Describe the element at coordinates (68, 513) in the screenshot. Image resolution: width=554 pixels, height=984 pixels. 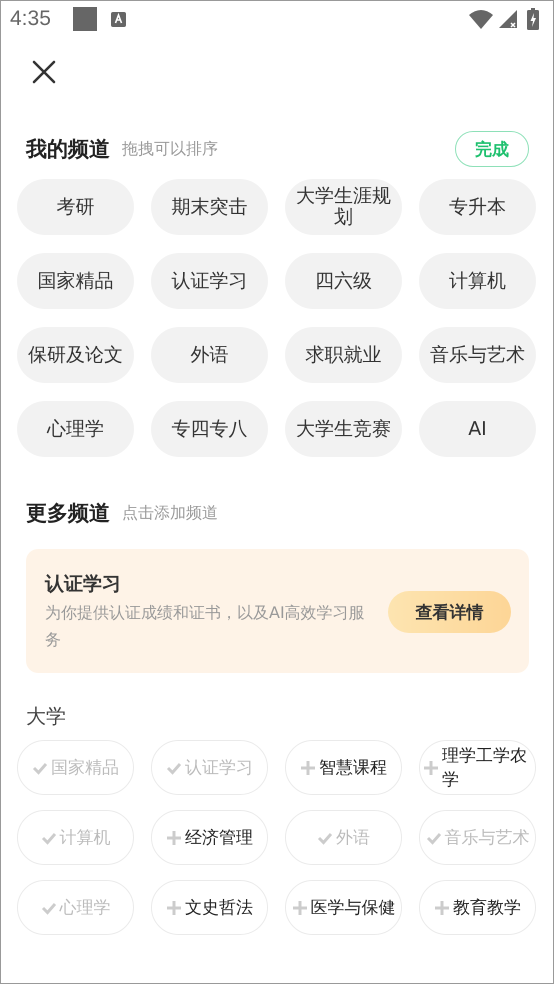
I see `section-title: 更多频道` at that location.